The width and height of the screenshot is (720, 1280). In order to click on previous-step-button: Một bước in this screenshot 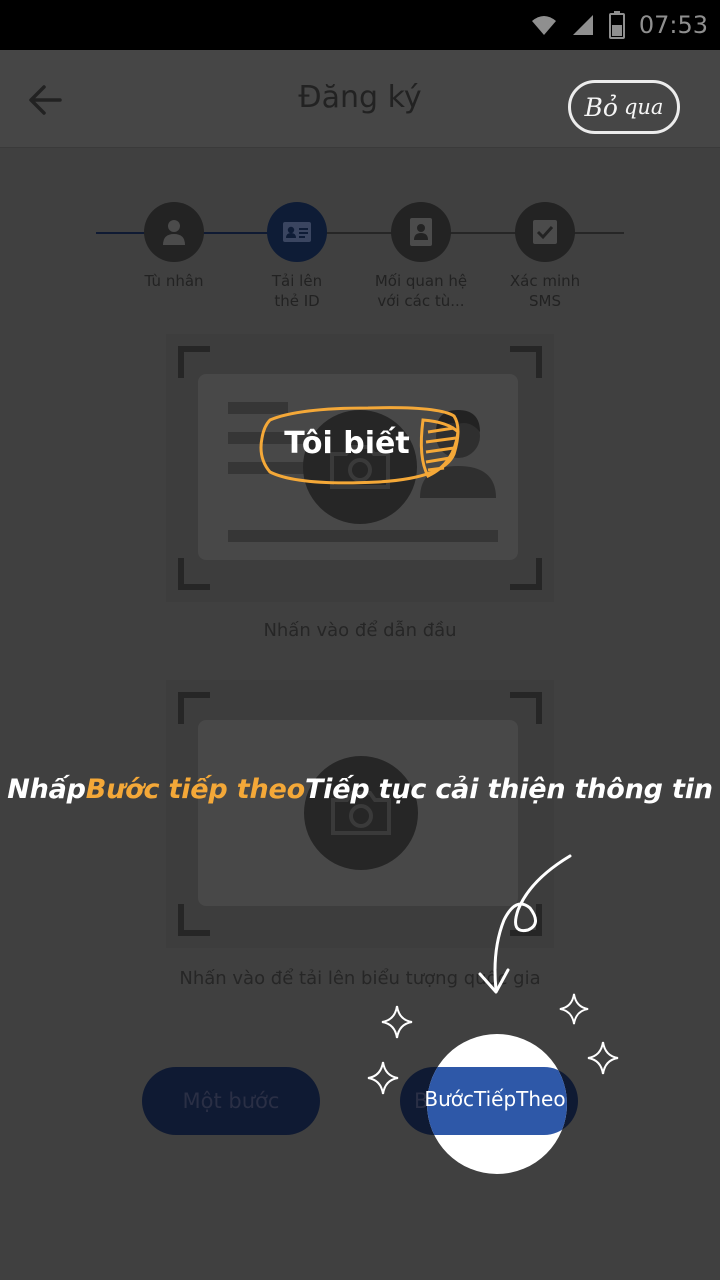, I will do `click(231, 1101)`.